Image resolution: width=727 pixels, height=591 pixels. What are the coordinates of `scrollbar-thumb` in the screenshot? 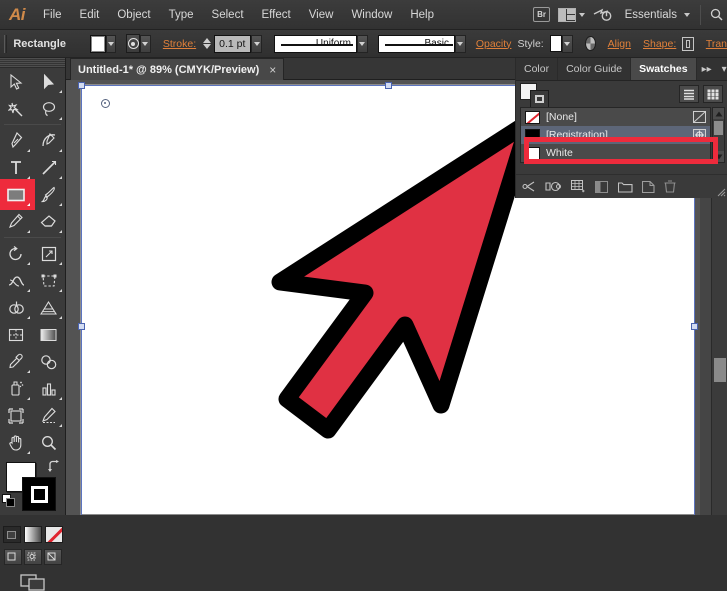 It's located at (718, 128).